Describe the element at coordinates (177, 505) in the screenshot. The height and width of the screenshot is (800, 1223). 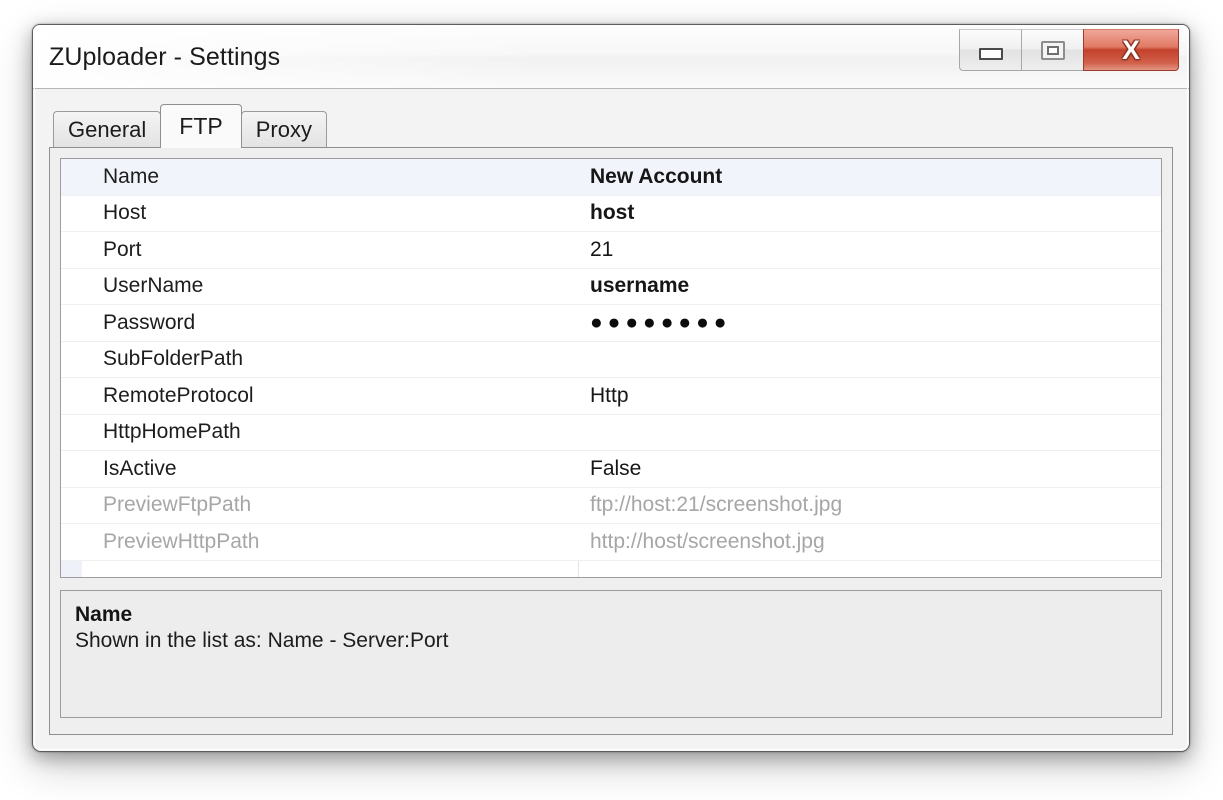
I see `property-name: PreviewFtpPath` at that location.